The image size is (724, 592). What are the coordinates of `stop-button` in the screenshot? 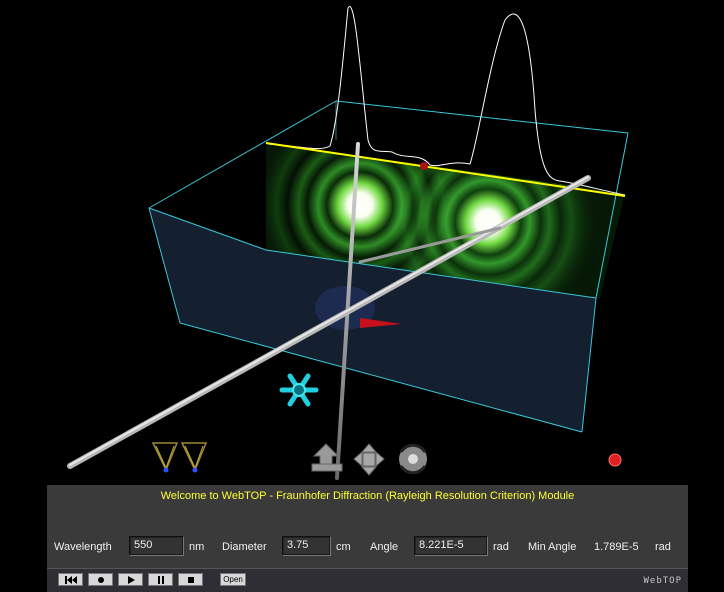 It's located at (190, 579).